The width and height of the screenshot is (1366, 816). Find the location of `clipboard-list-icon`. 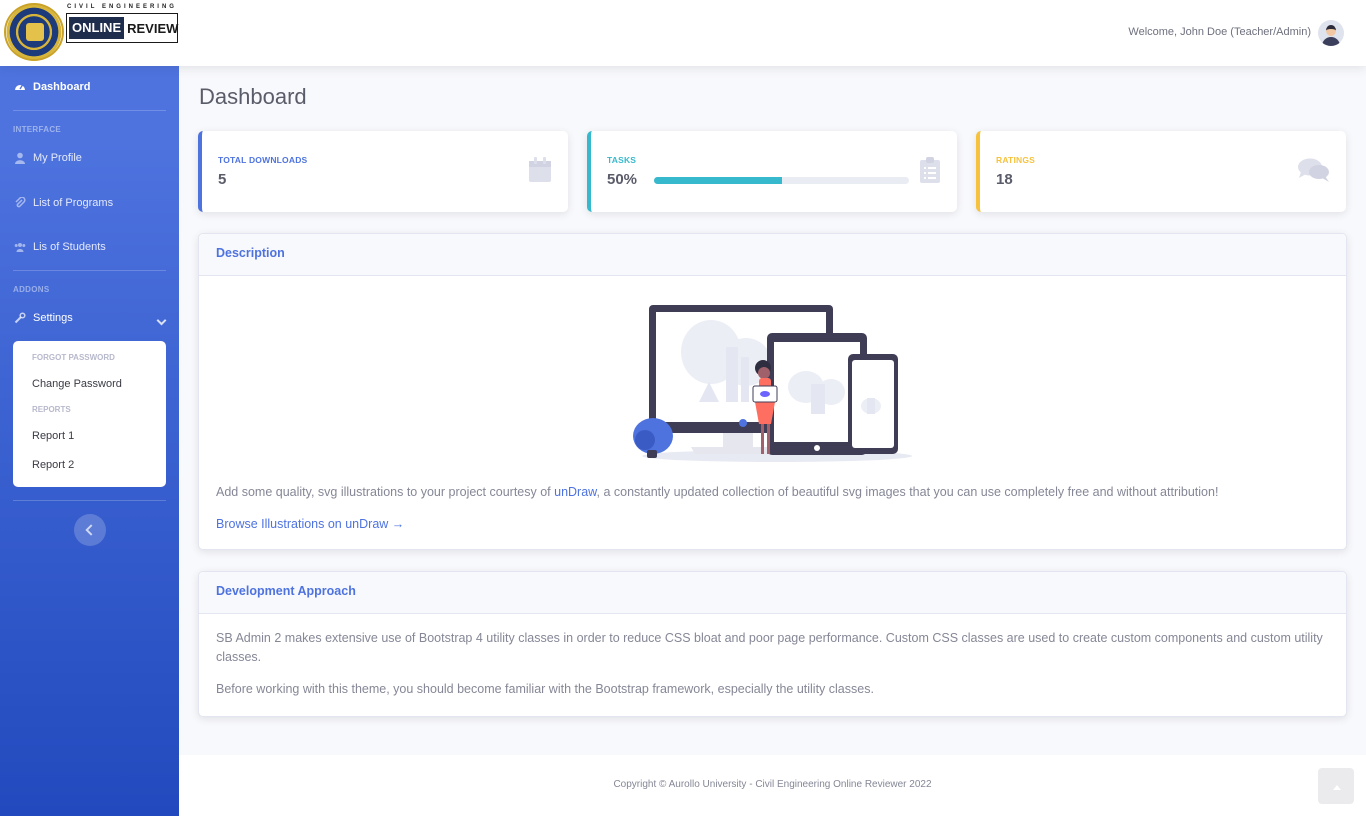

clipboard-list-icon is located at coordinates (930, 170).